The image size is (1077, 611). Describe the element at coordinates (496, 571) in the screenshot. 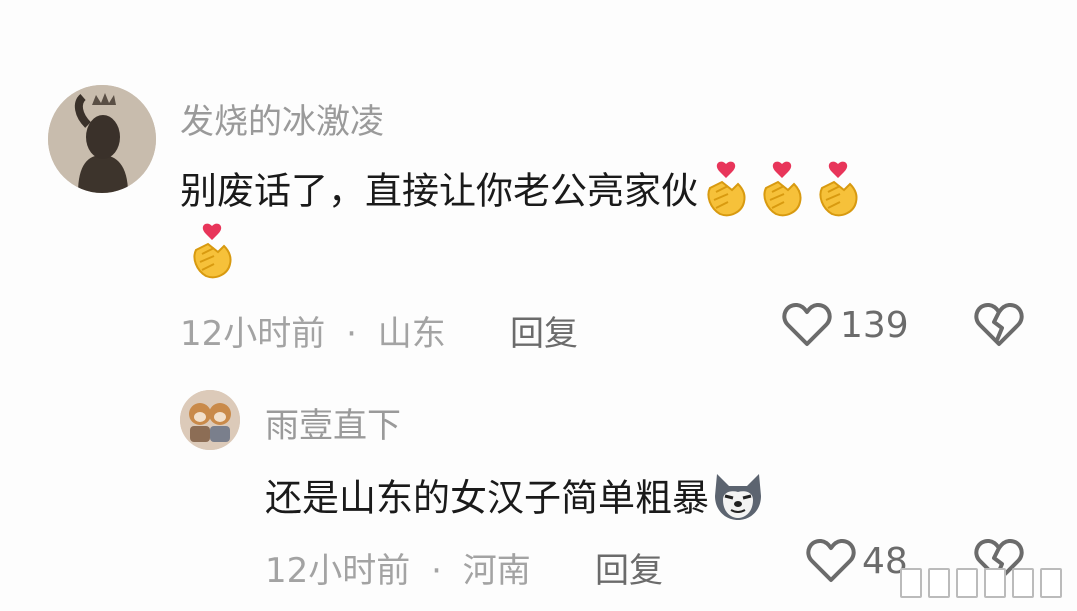

I see `location: 河南` at that location.